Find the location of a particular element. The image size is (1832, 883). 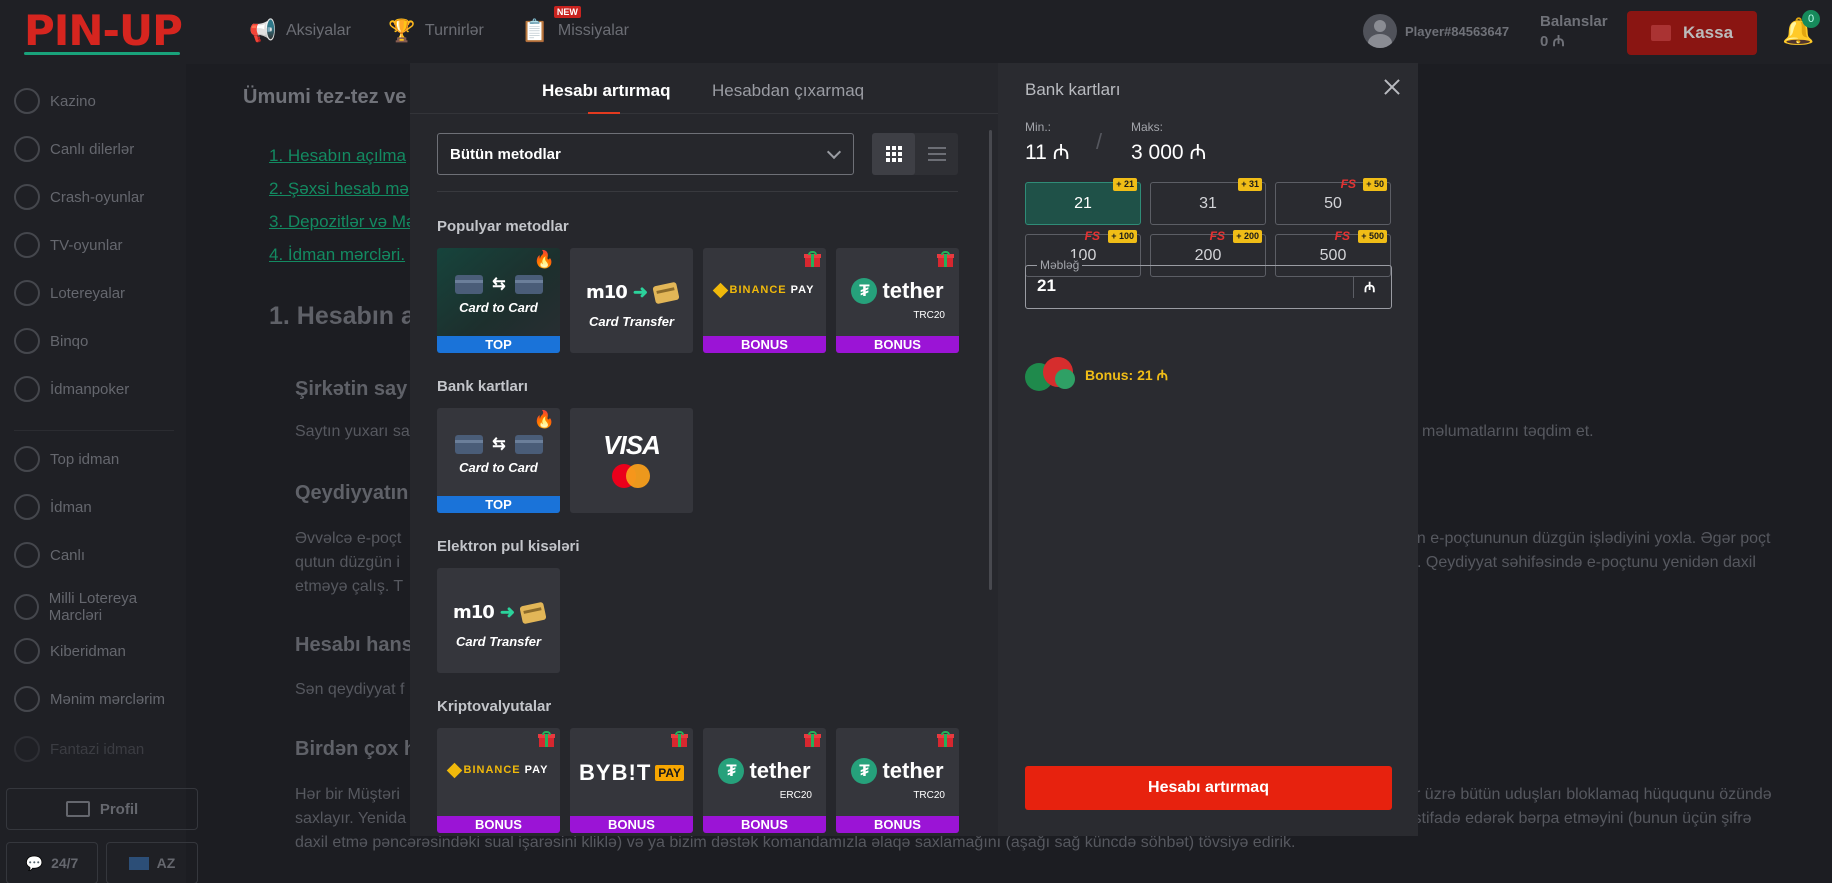

faq-link: 3. Depozitlər və Mə is located at coordinates (342, 222).